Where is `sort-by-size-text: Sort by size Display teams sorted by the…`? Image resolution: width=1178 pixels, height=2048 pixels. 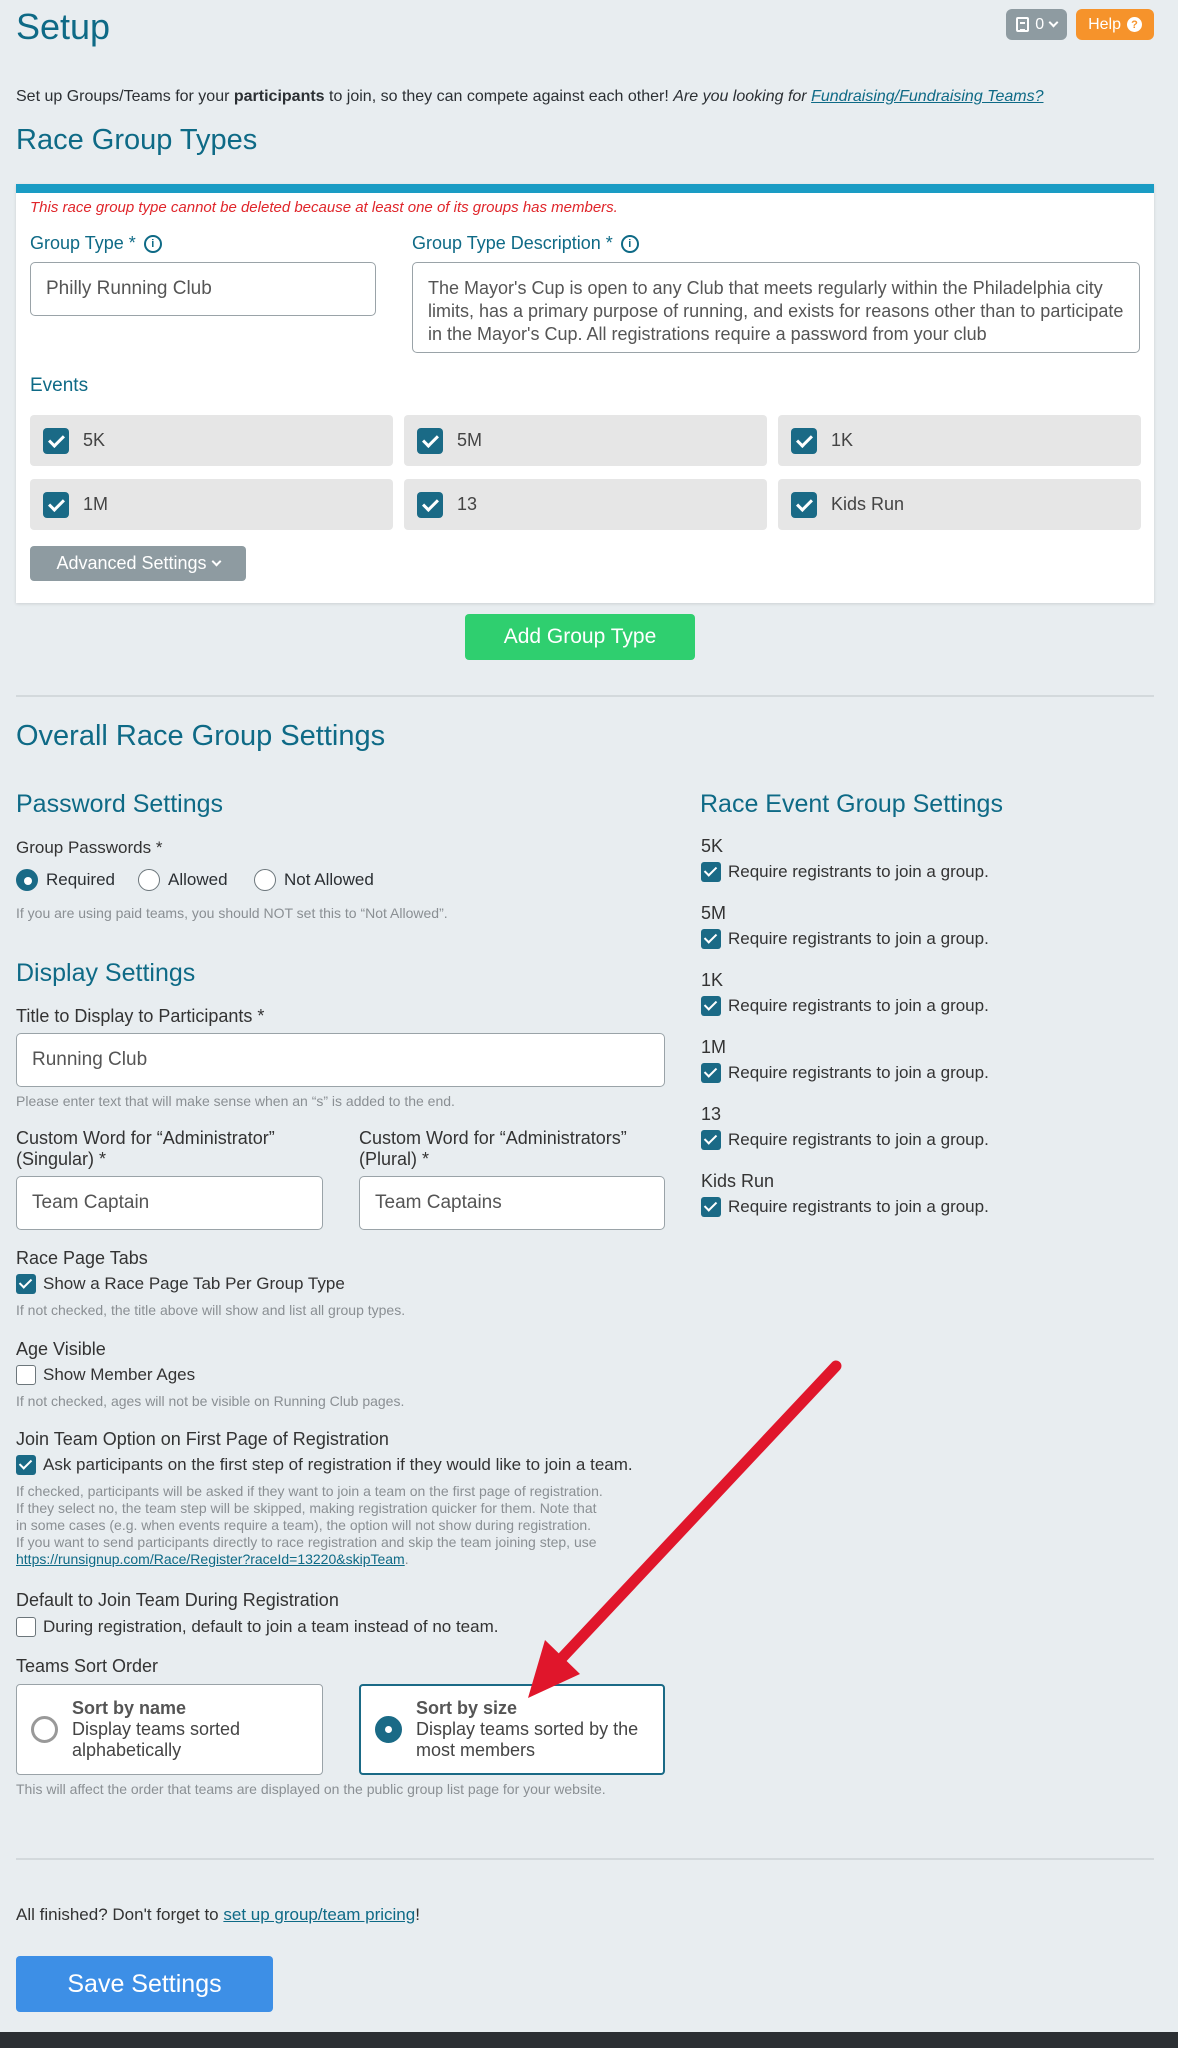
sort-by-size-text: Sort by size Display teams sorted by the… is located at coordinates (527, 1729).